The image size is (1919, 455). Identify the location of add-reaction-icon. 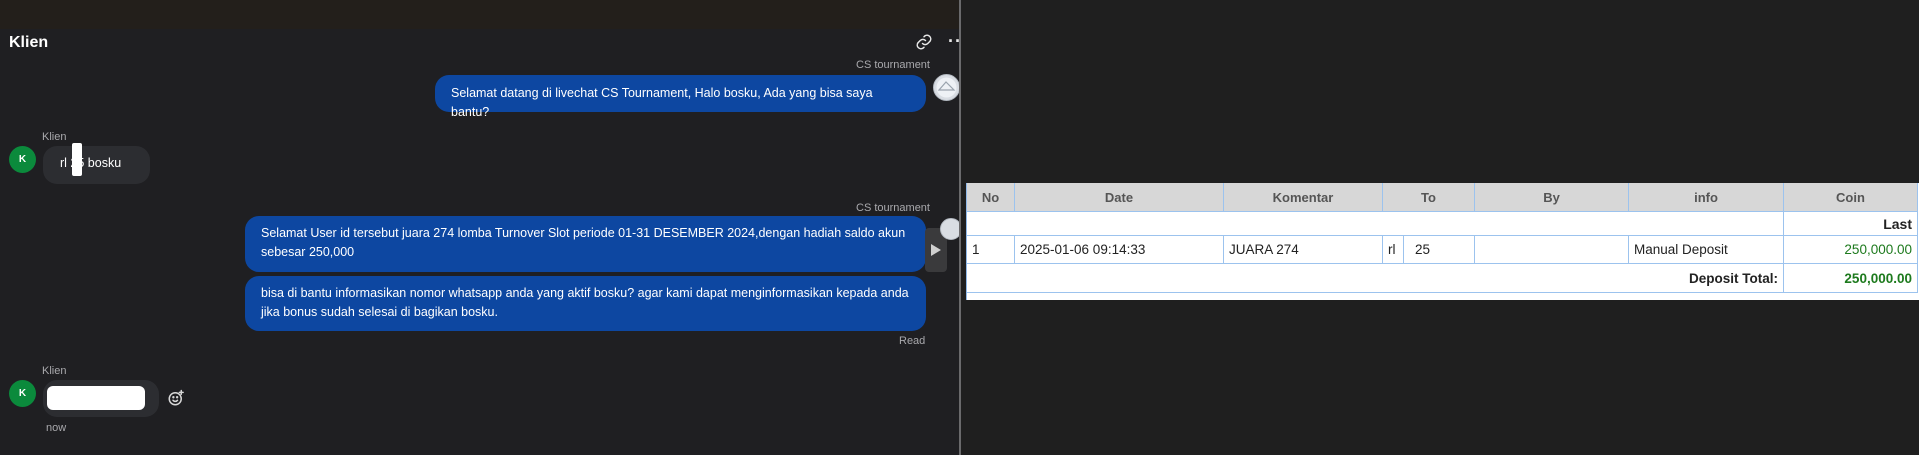
(177, 399).